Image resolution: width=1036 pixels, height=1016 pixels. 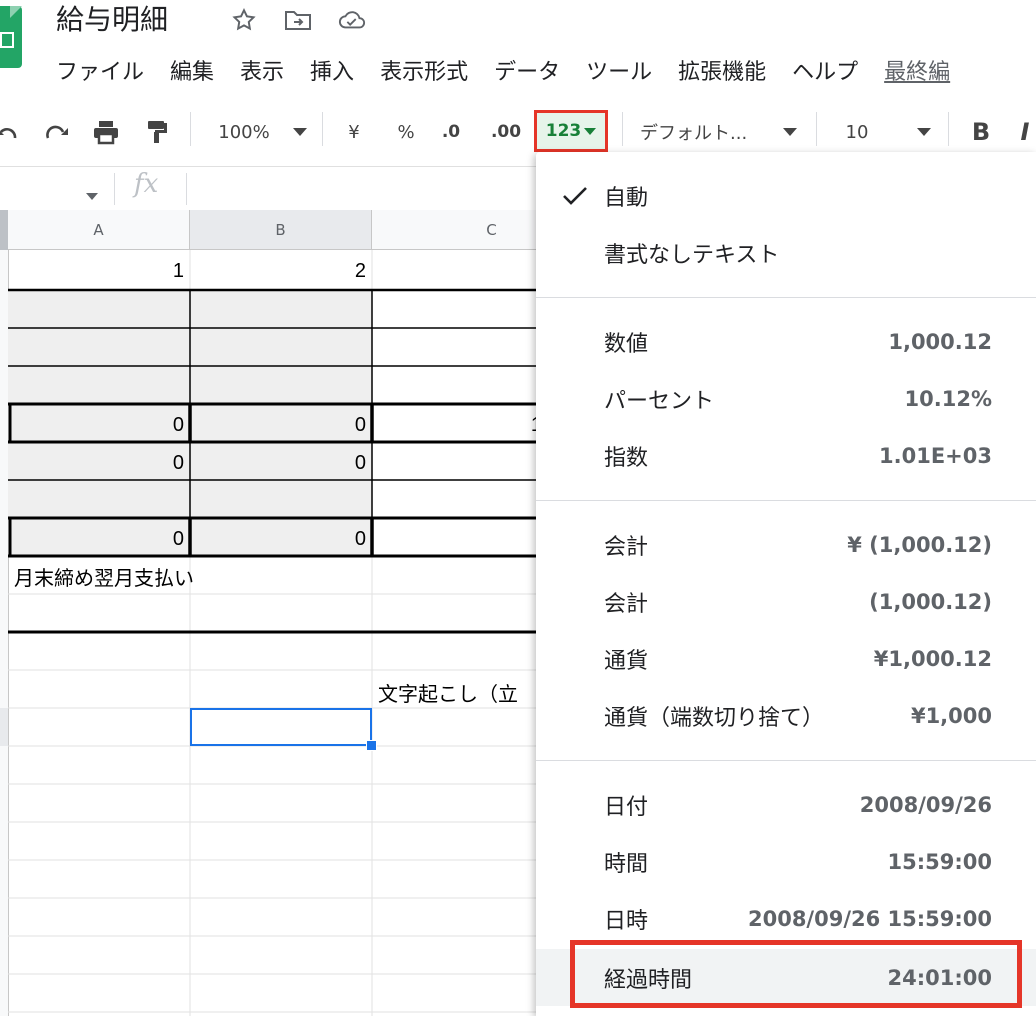 I want to click on formula-bar: fx, so click(x=270, y=189).